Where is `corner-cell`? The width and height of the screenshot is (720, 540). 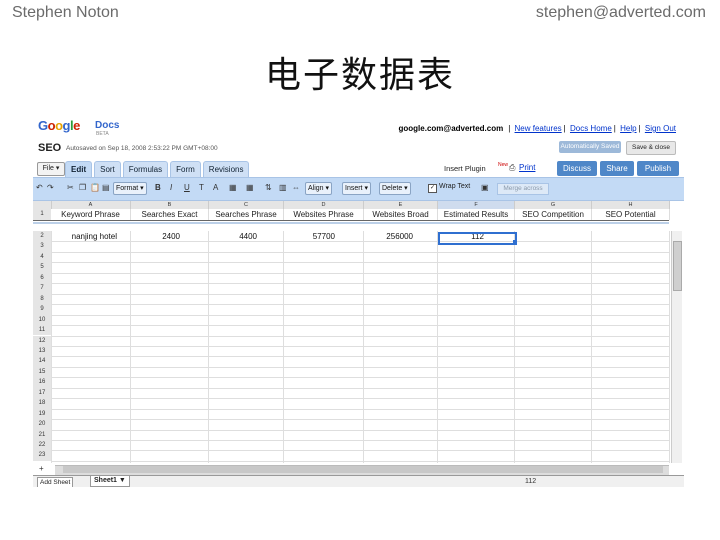 corner-cell is located at coordinates (42, 205).